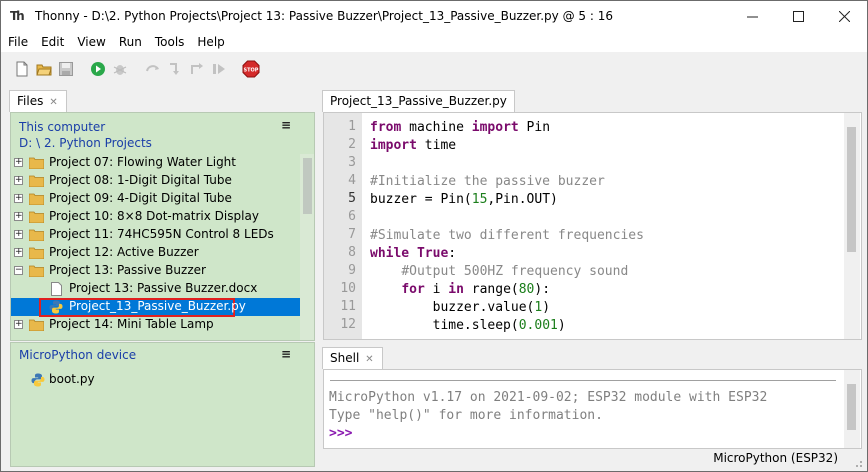  I want to click on line-number: 10, so click(348, 288).